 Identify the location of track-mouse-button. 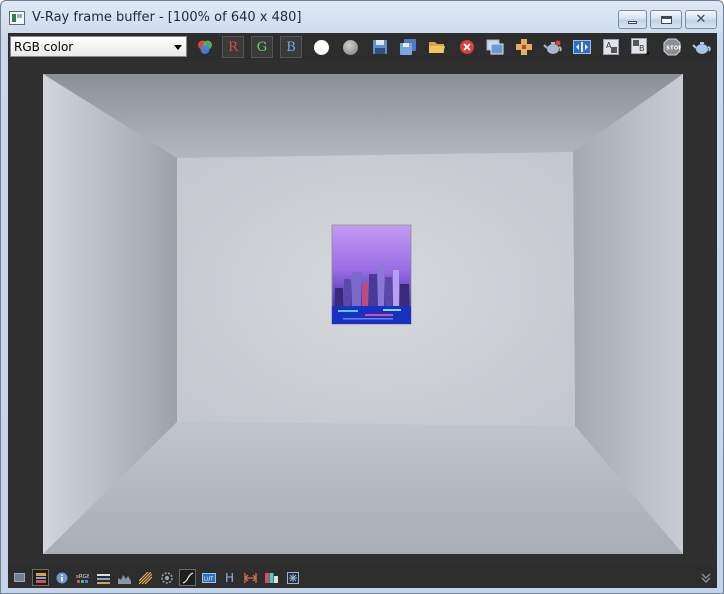
(524, 47).